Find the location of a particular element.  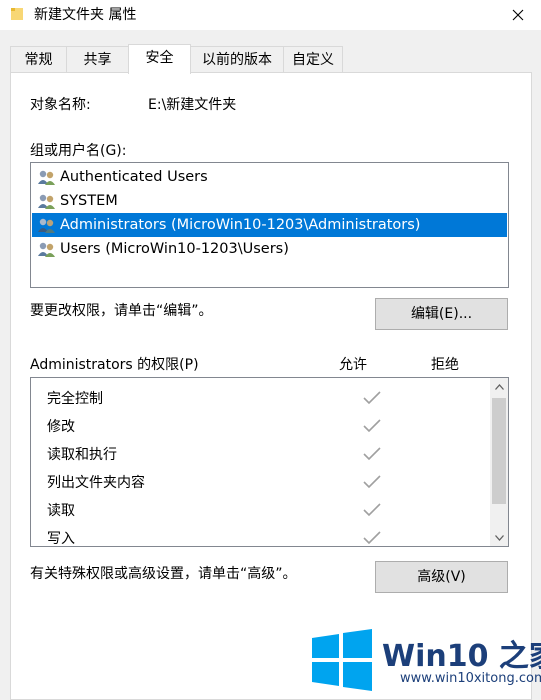

table-row: 完全控制 is located at coordinates (267, 397).